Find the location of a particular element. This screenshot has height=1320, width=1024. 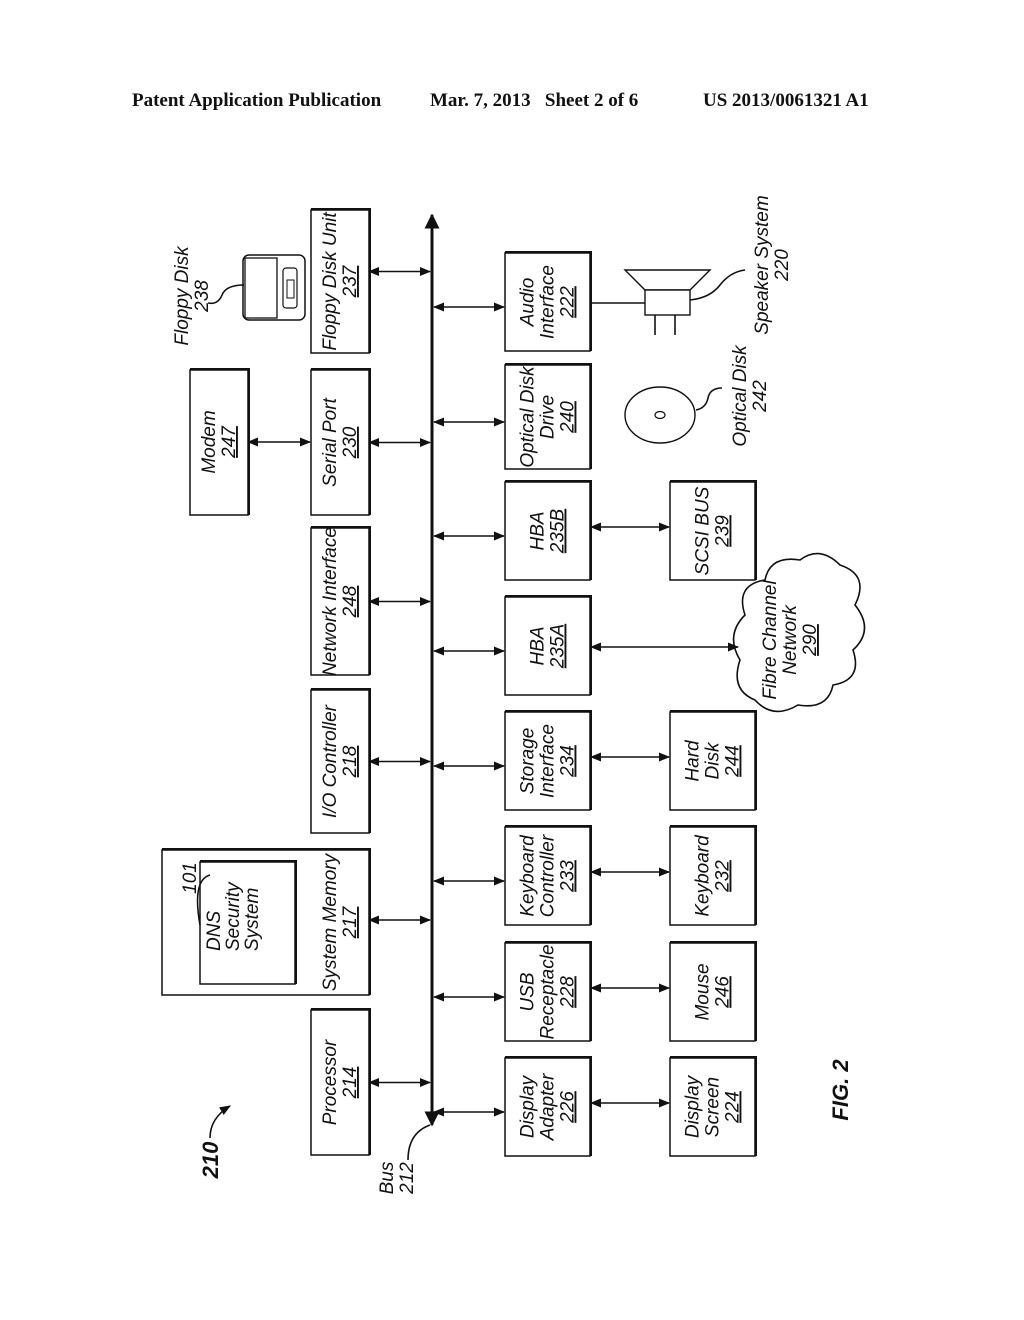

keyboard-controller-ref: 233 is located at coordinates (568, 876).